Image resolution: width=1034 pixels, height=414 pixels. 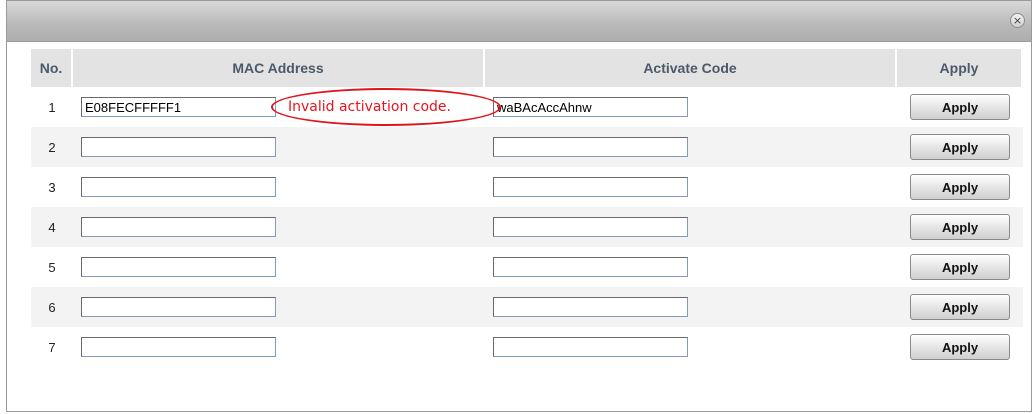 What do you see at coordinates (519, 21) in the screenshot?
I see `dialog-title-bar: ×` at bounding box center [519, 21].